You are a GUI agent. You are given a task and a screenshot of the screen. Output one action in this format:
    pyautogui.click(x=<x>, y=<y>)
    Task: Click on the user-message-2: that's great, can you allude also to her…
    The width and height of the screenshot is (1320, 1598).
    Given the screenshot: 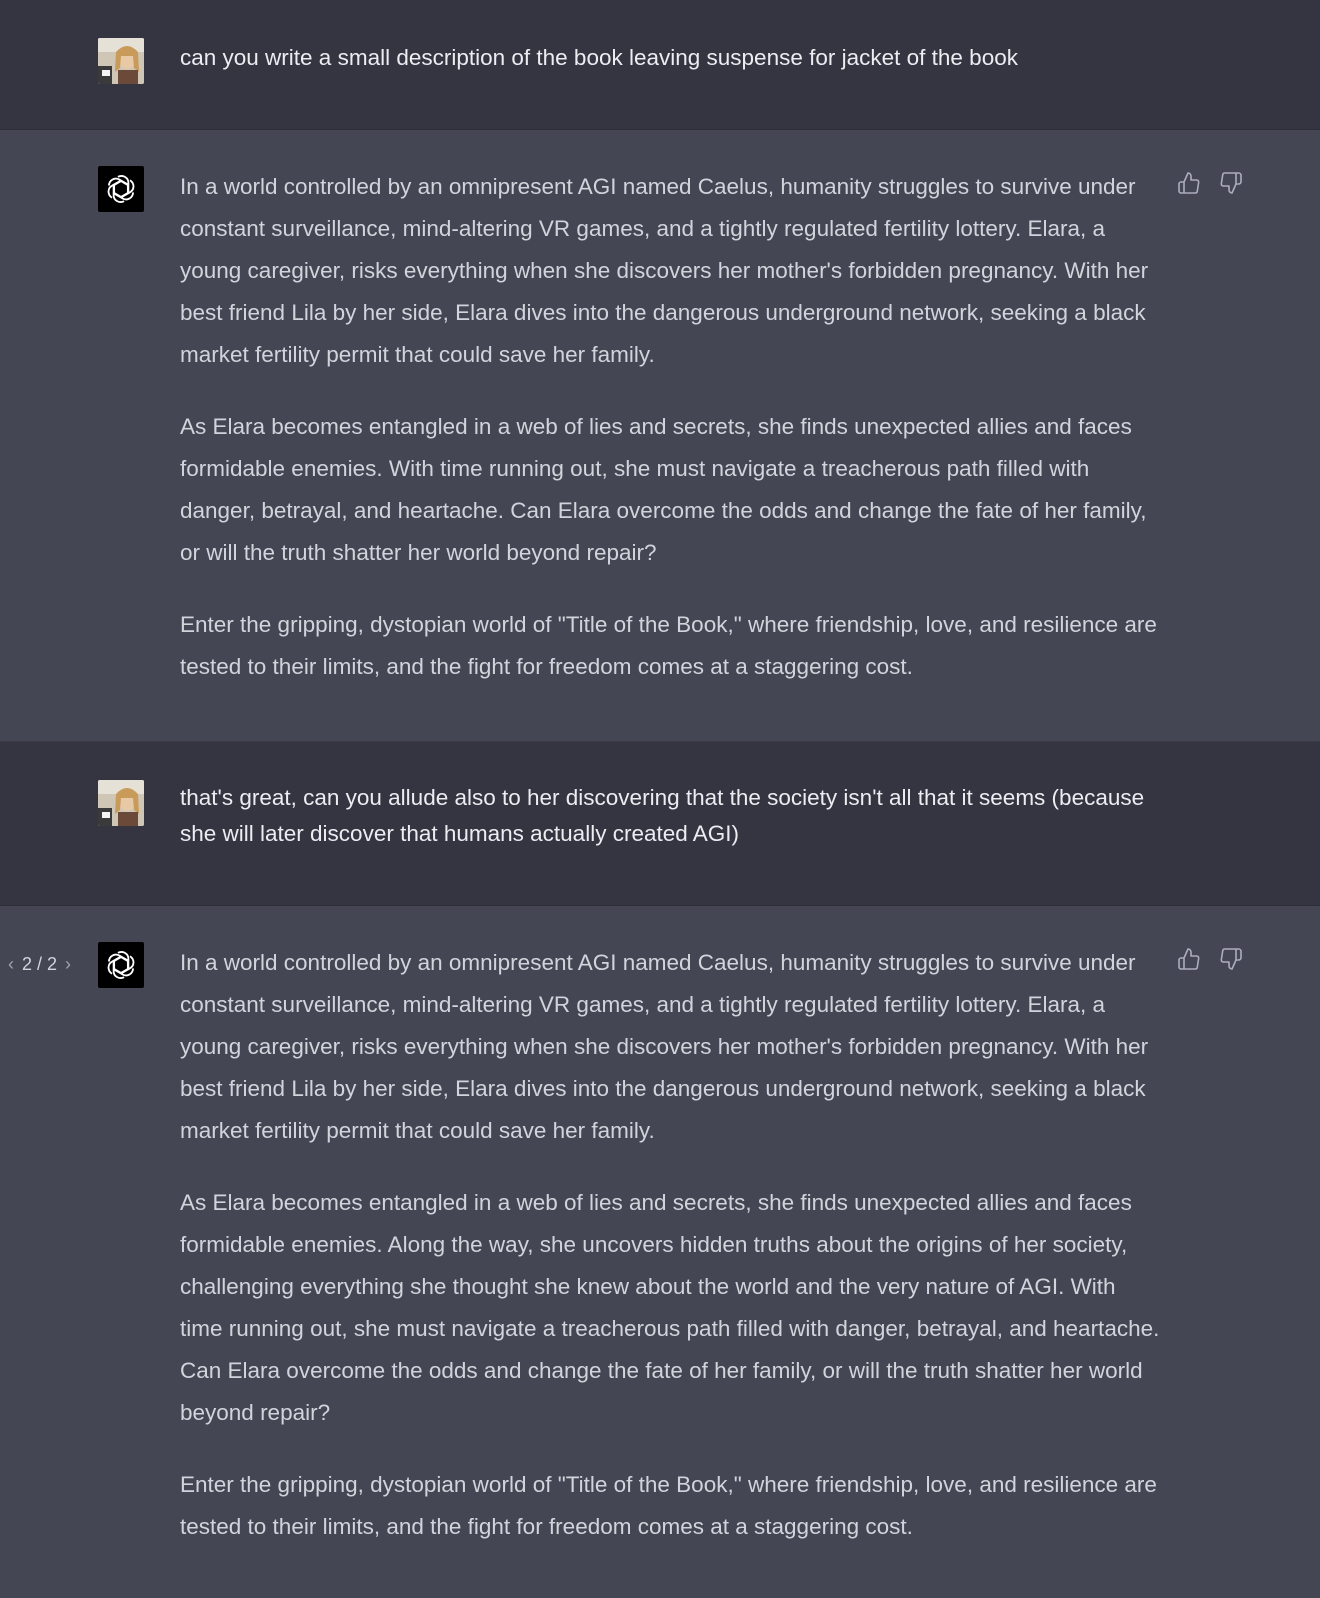 What is the action you would take?
    pyautogui.click(x=660, y=824)
    